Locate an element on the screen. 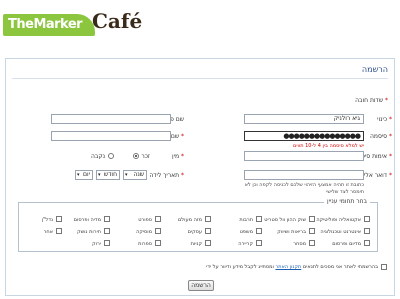 Image resolution: width=400 pixels, height=299 pixels. title-divider is located at coordinates (200, 78).